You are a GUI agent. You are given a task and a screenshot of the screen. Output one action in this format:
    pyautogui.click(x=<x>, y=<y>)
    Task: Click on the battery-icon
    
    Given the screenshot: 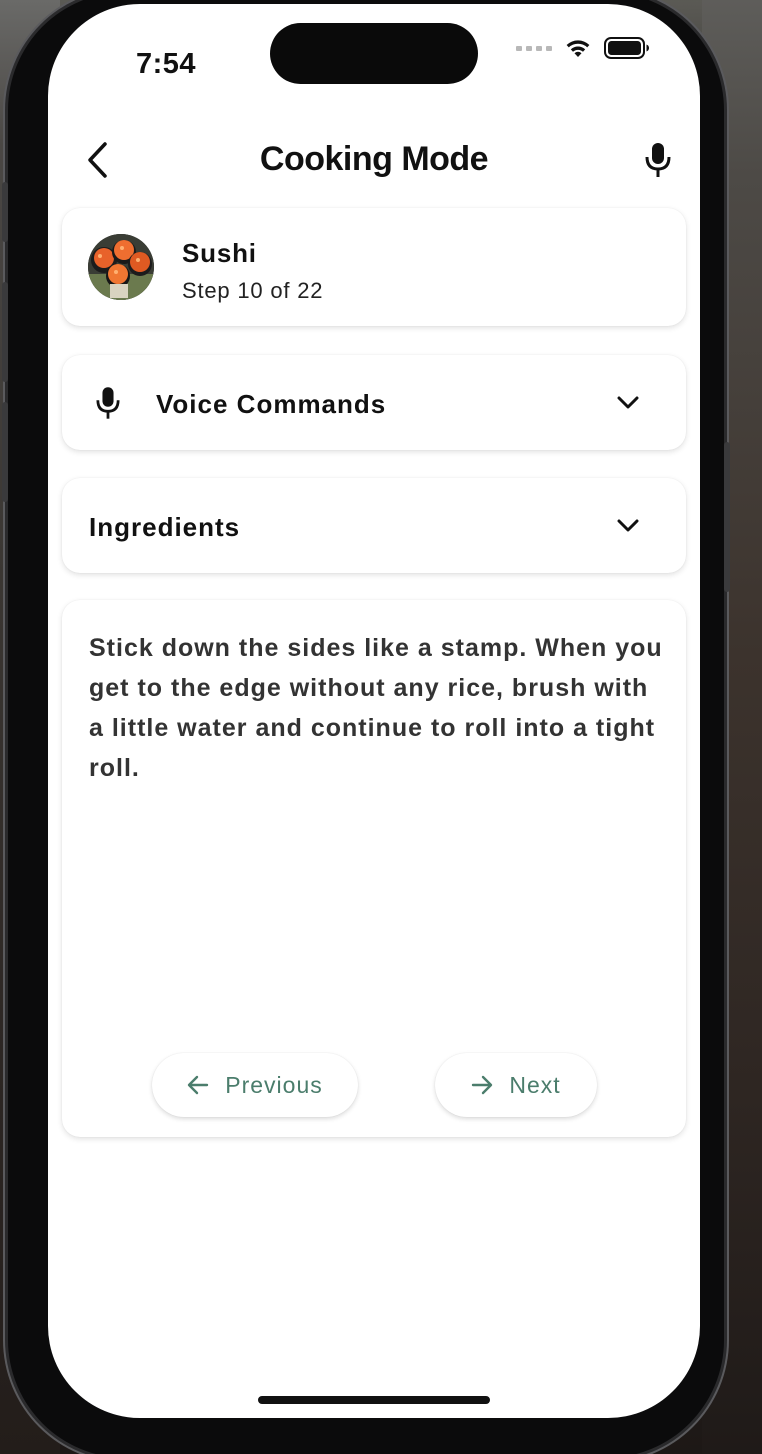 What is the action you would take?
    pyautogui.click(x=626, y=48)
    